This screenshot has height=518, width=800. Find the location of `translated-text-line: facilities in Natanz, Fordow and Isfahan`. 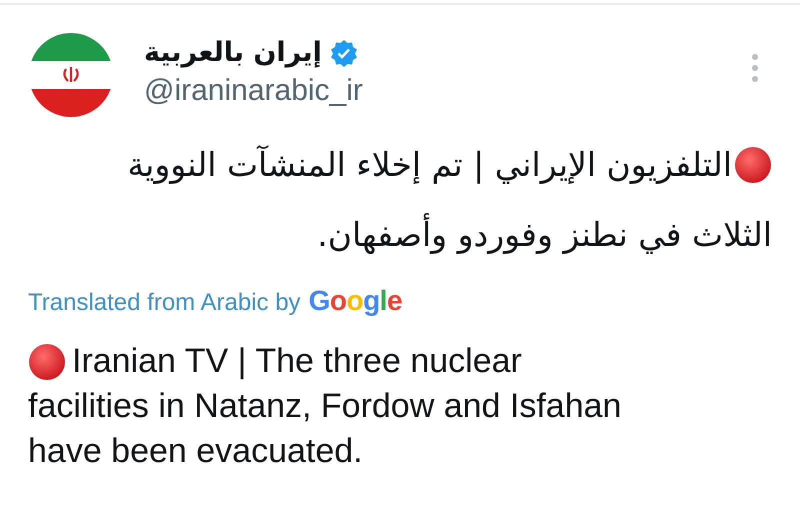

translated-text-line: facilities in Natanz, Fordow and Isfahan is located at coordinates (325, 406).